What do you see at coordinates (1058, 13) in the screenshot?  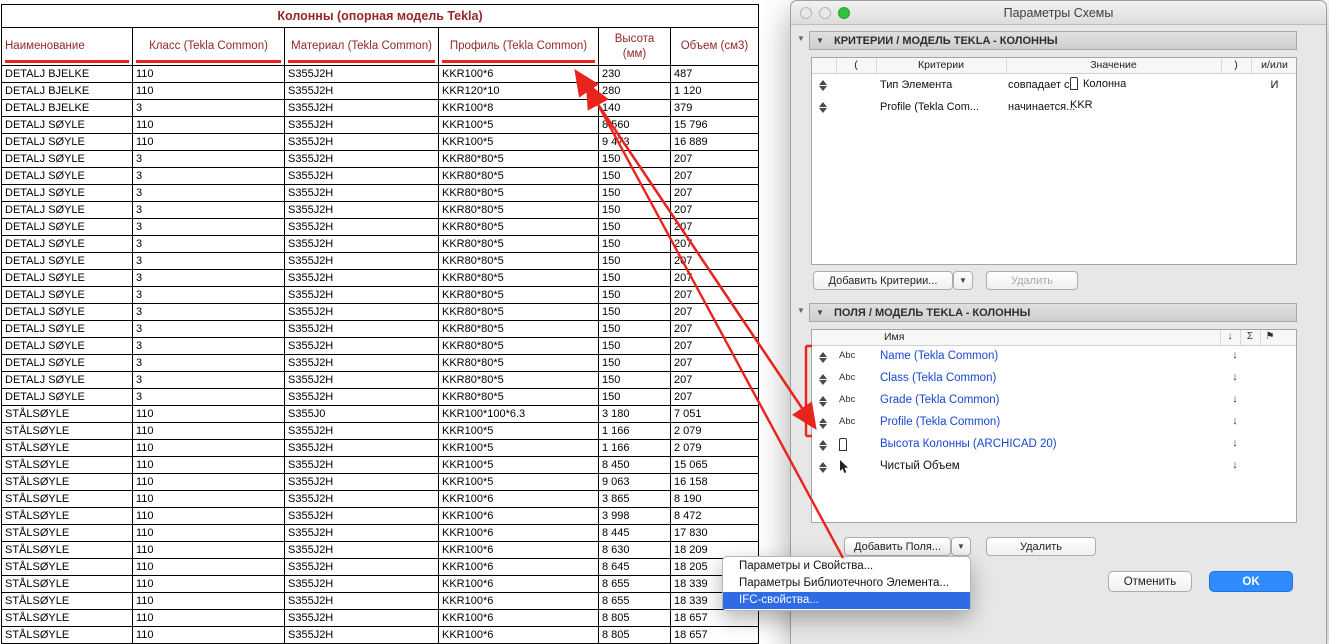 I see `dialog-titlebar: Параметры Схемы` at bounding box center [1058, 13].